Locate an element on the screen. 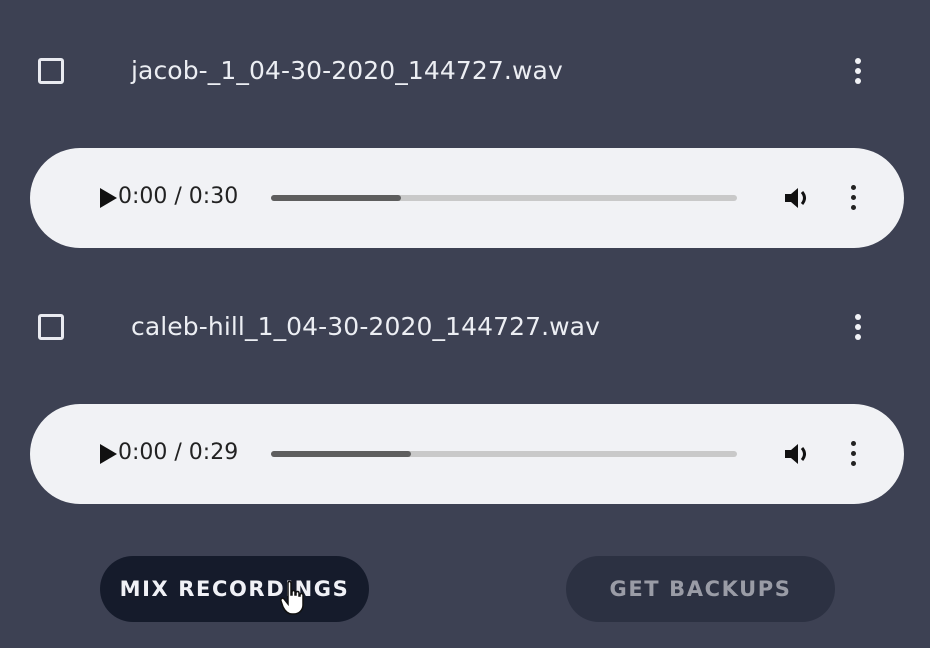 The height and width of the screenshot is (648, 930). hand-cursor-icon is located at coordinates (293, 598).